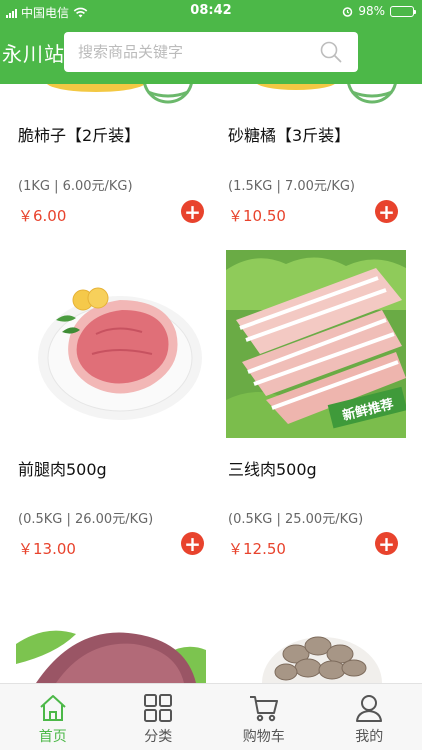  I want to click on alarm-icon, so click(348, 11).